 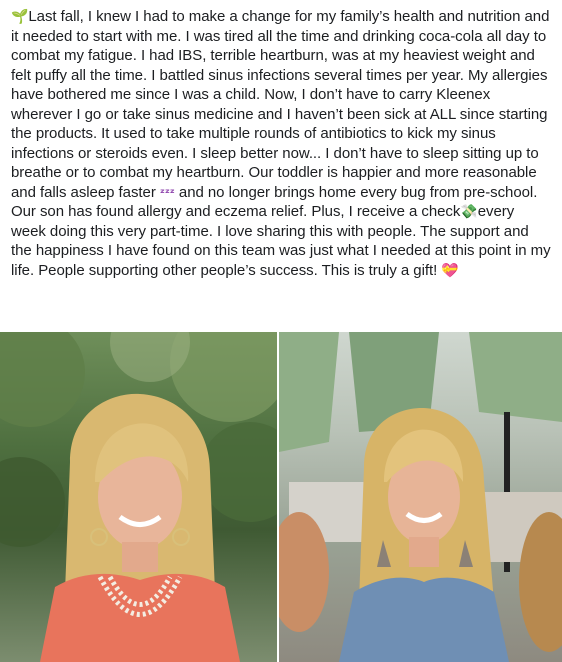 What do you see at coordinates (167, 192) in the screenshot?
I see `zzz-icon: ᶻᶻᶻ` at bounding box center [167, 192].